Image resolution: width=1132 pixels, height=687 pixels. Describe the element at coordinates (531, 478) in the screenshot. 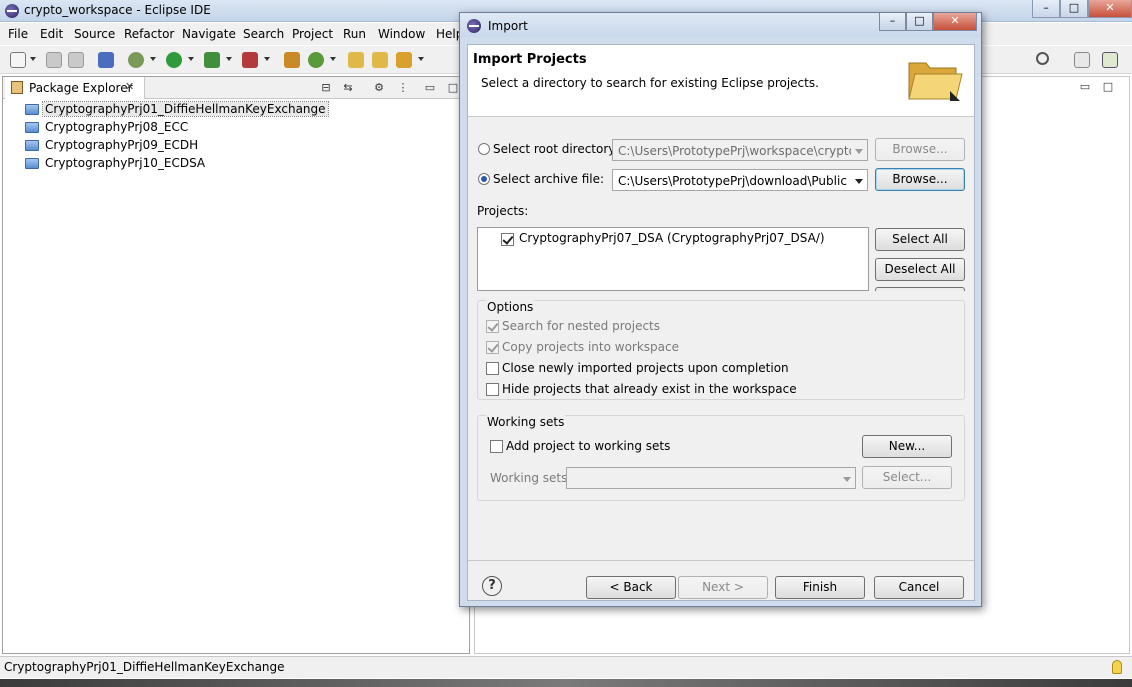

I see `working-sets-label: Working sets:` at that location.